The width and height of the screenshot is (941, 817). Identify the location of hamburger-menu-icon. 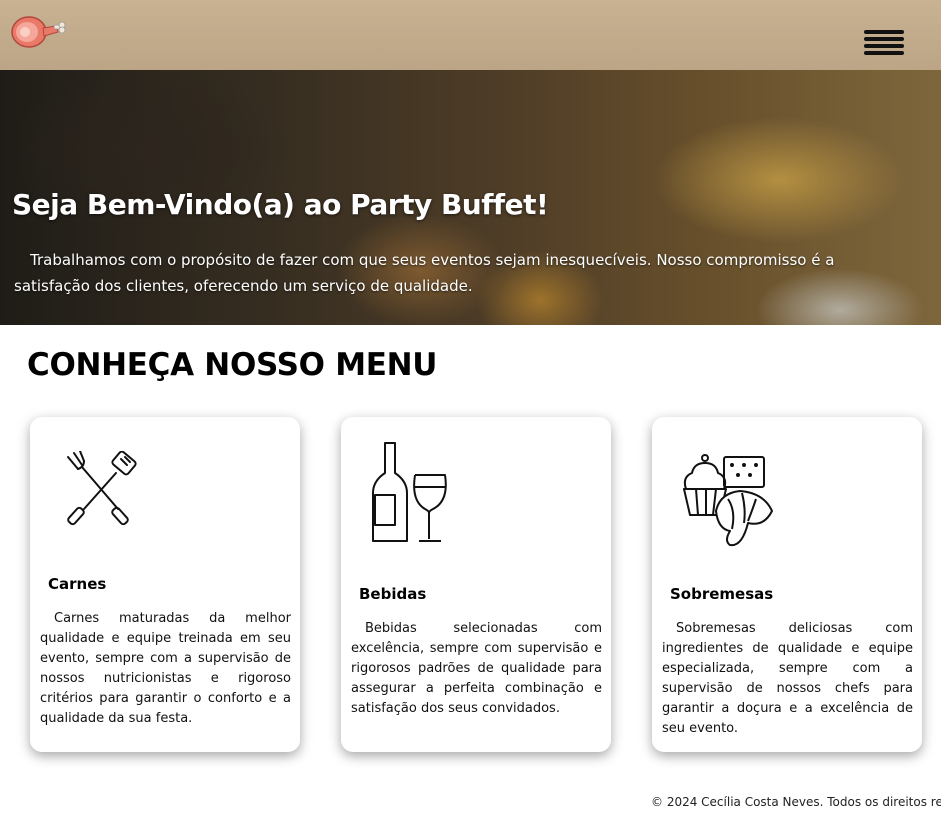
(885, 44).